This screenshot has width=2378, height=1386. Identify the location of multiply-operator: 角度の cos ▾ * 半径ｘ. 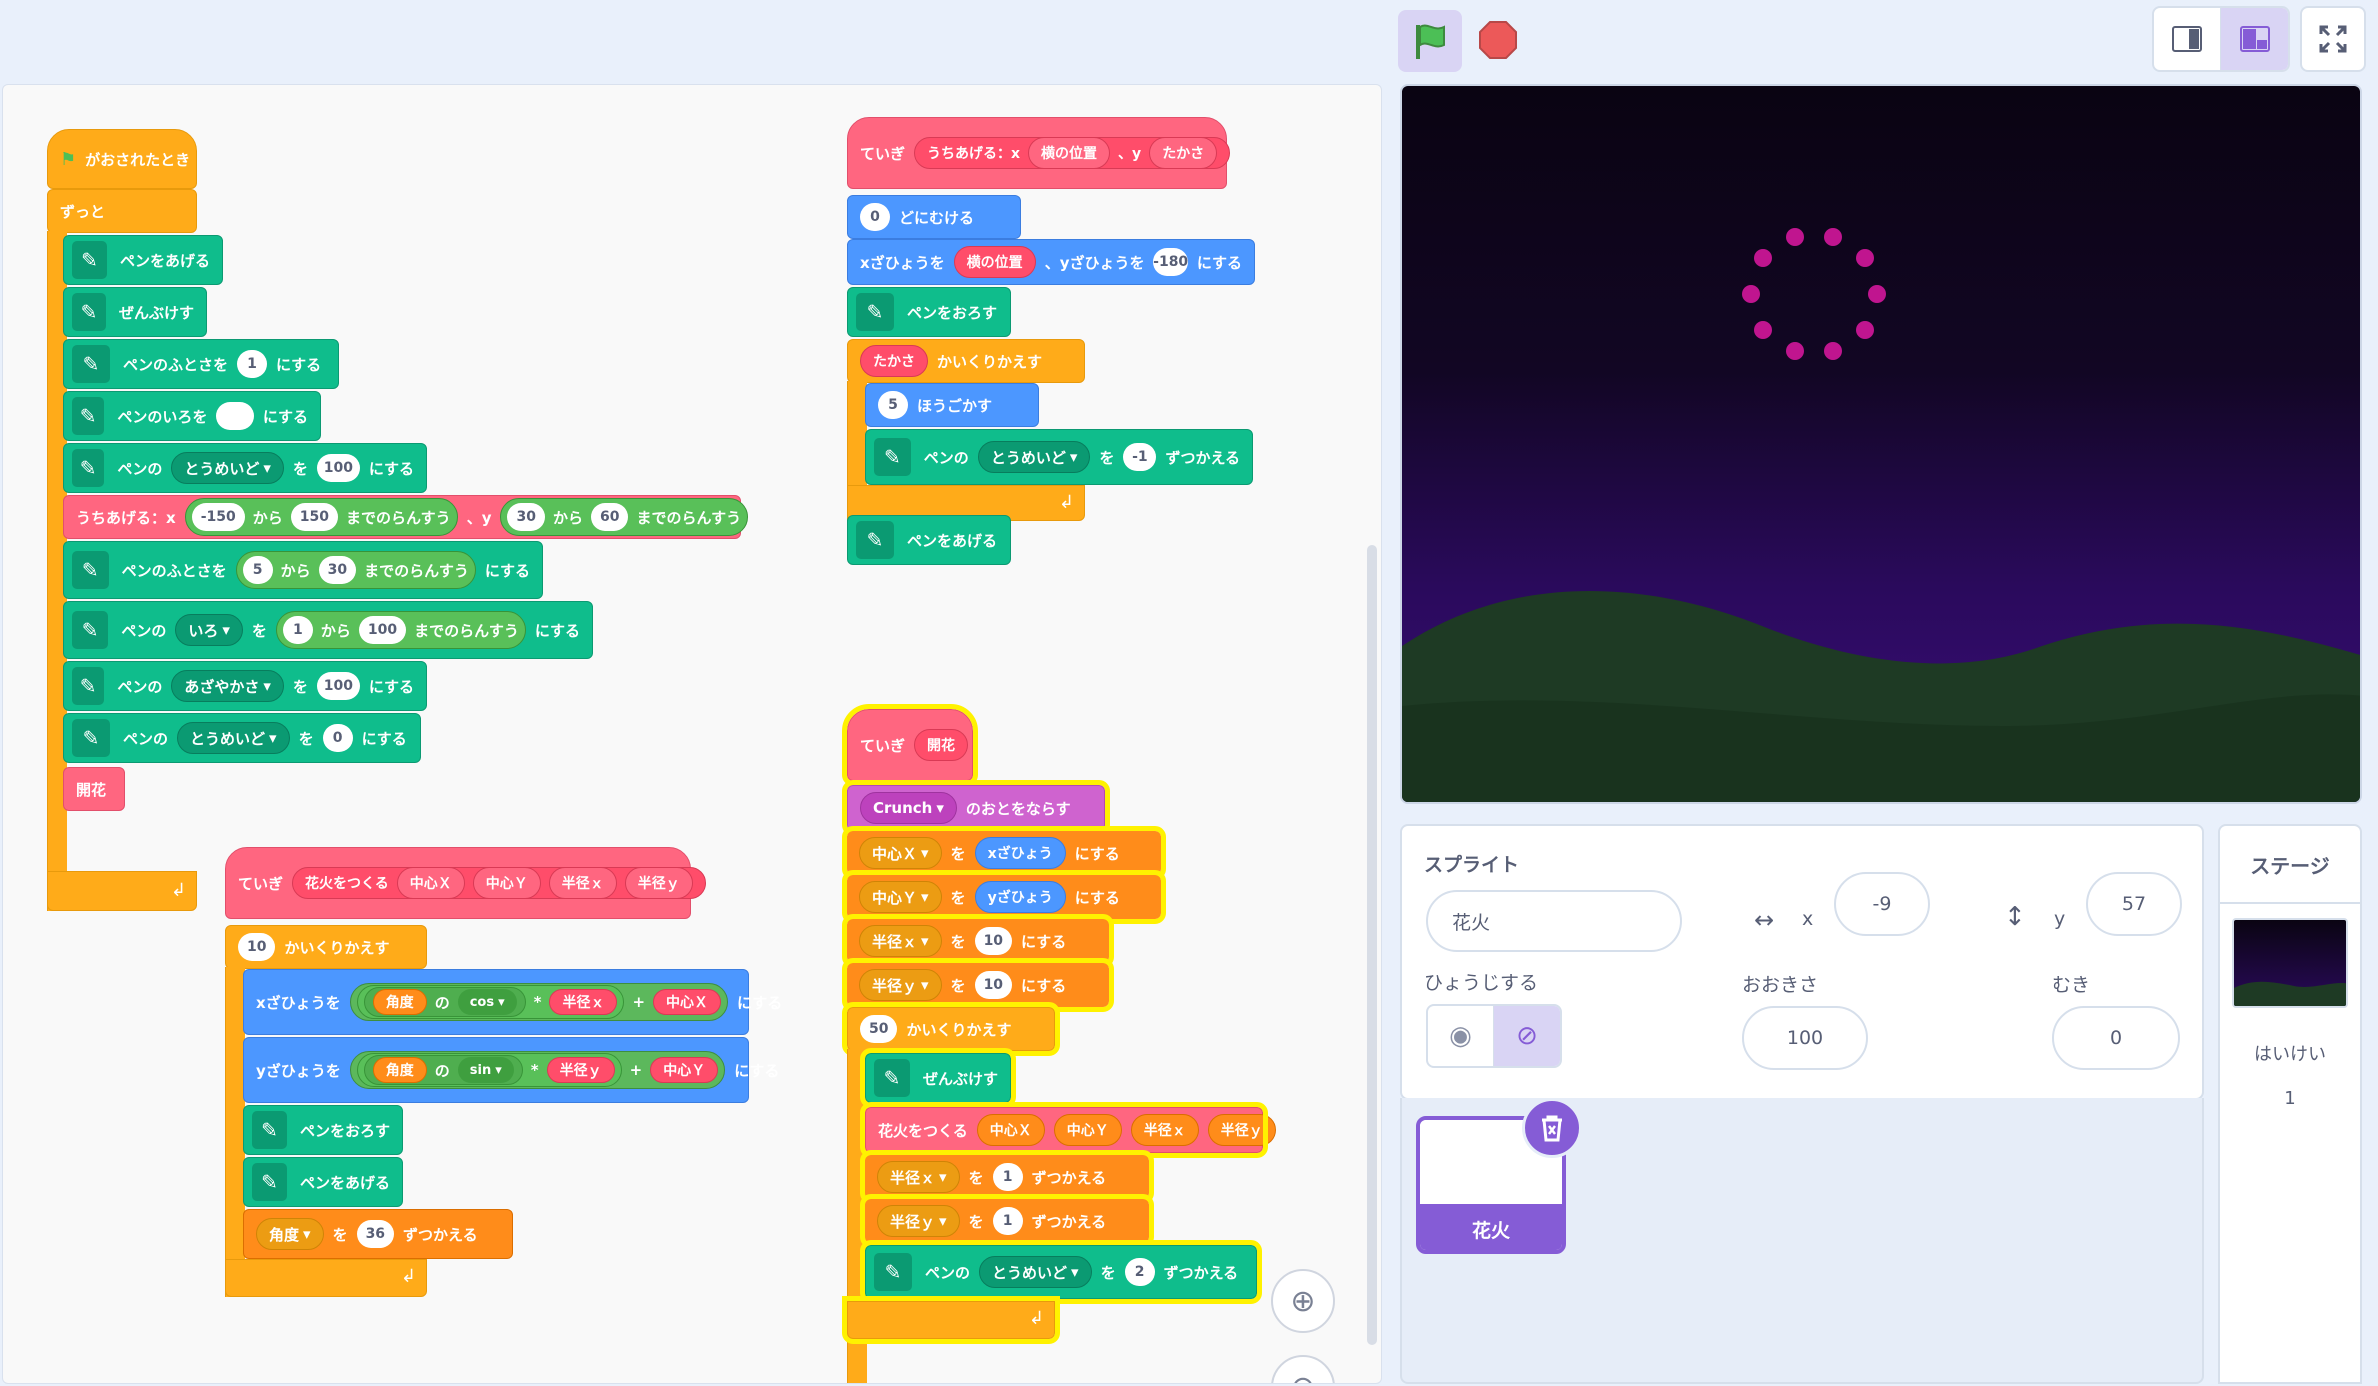
(490, 1002).